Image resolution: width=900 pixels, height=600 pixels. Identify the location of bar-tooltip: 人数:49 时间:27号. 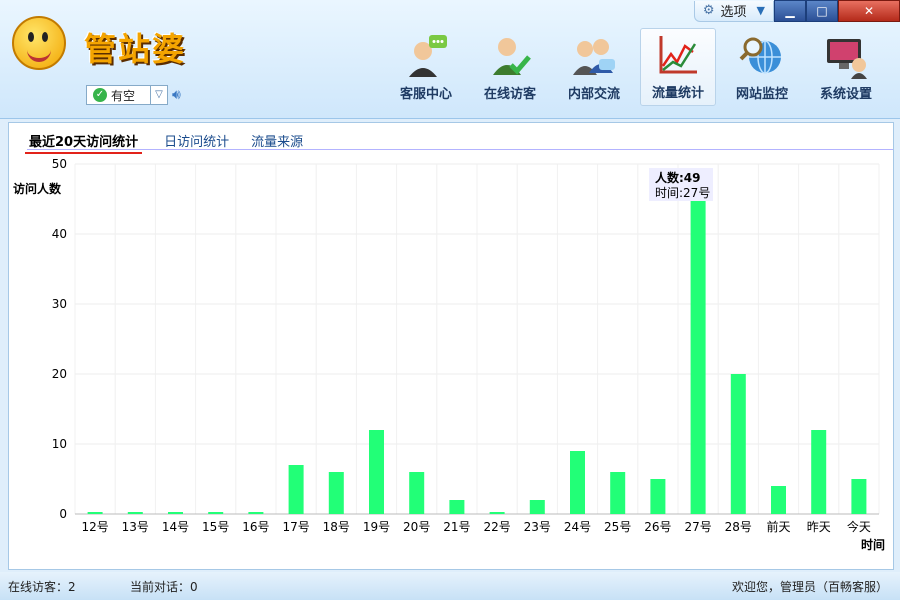
(681, 184).